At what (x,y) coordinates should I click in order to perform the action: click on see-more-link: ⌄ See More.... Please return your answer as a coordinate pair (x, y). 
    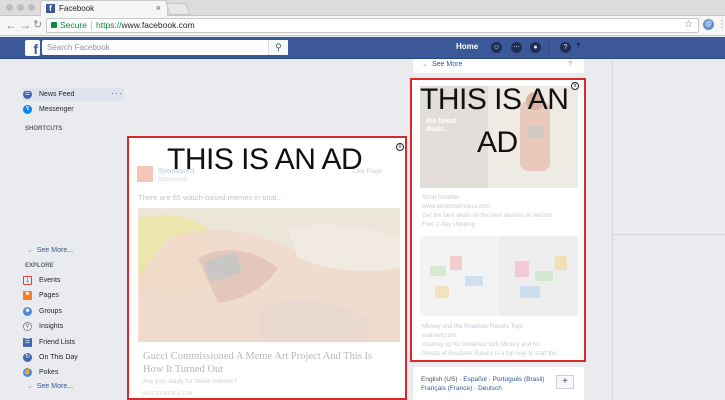
    Looking at the image, I should click on (50, 250).